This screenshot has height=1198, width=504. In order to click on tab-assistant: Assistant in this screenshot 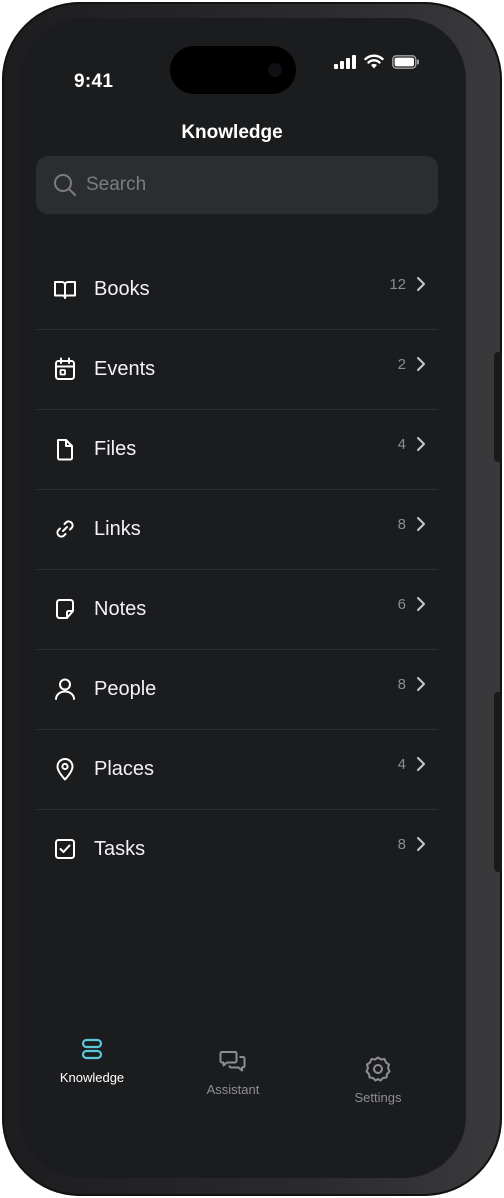, I will do `click(233, 1071)`.